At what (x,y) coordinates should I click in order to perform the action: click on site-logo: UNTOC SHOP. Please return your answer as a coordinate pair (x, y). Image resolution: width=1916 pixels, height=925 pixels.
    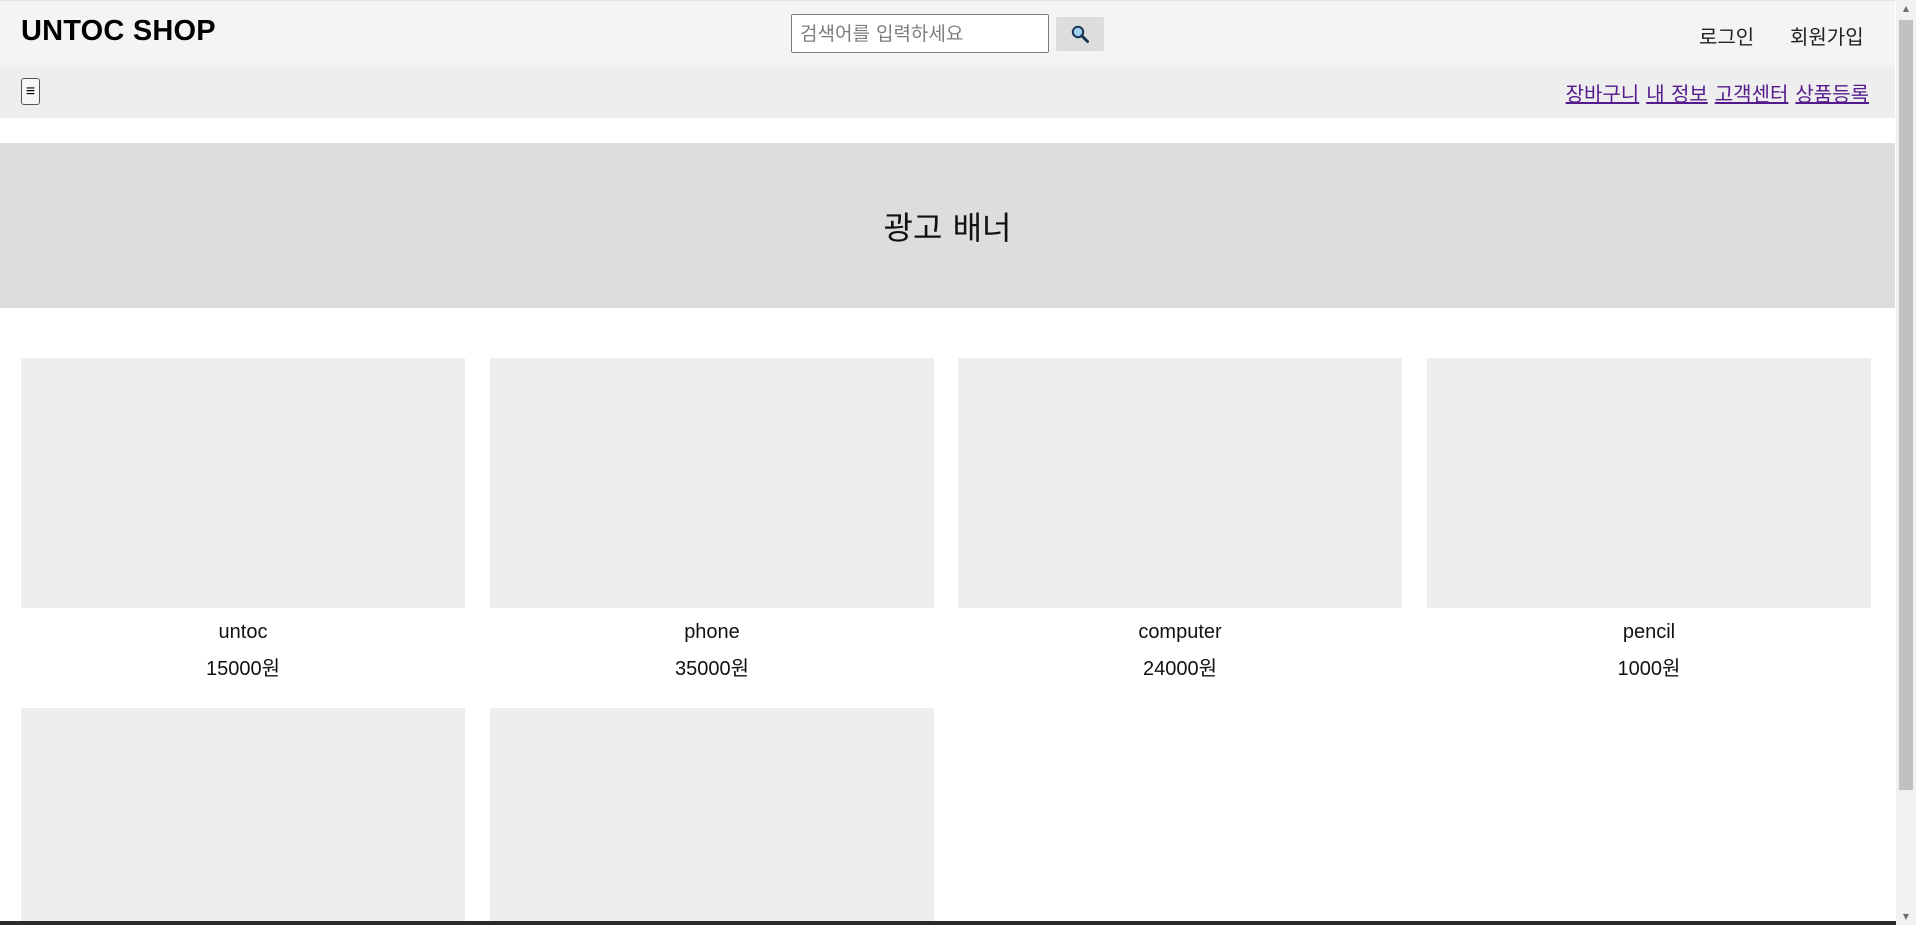
    Looking at the image, I should click on (118, 31).